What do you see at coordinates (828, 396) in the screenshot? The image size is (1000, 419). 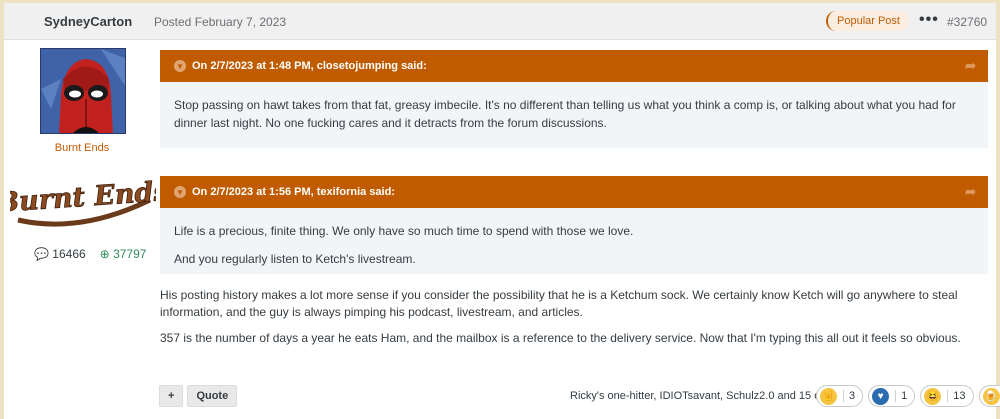 I see `rock-on-icon: 🤘` at bounding box center [828, 396].